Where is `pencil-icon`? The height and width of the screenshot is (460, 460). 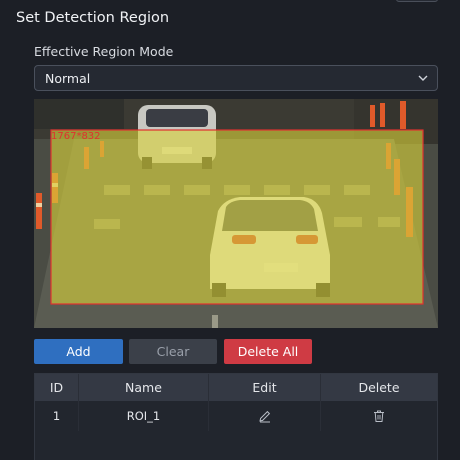 pencil-icon is located at coordinates (264, 416).